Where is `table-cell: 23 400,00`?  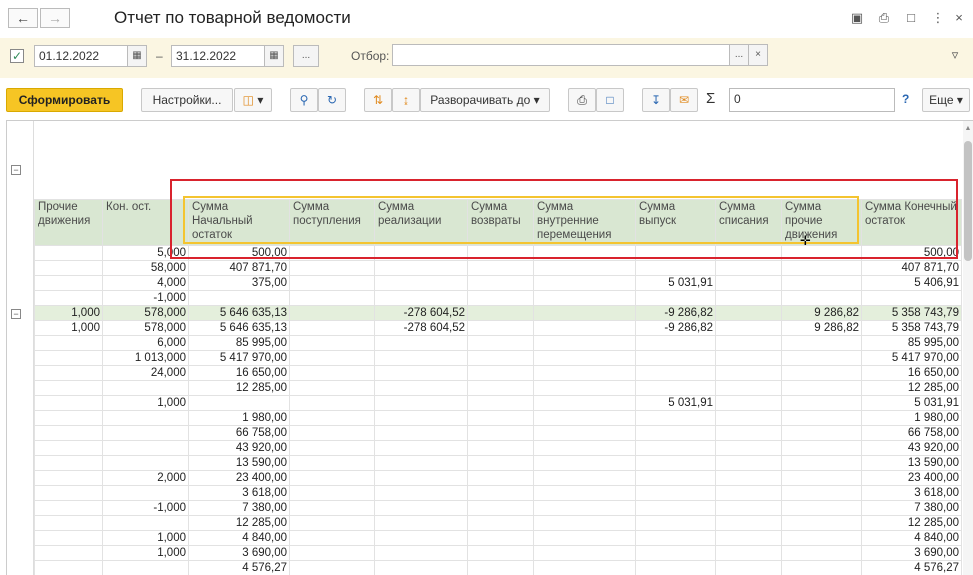 table-cell: 23 400,00 is located at coordinates (239, 478).